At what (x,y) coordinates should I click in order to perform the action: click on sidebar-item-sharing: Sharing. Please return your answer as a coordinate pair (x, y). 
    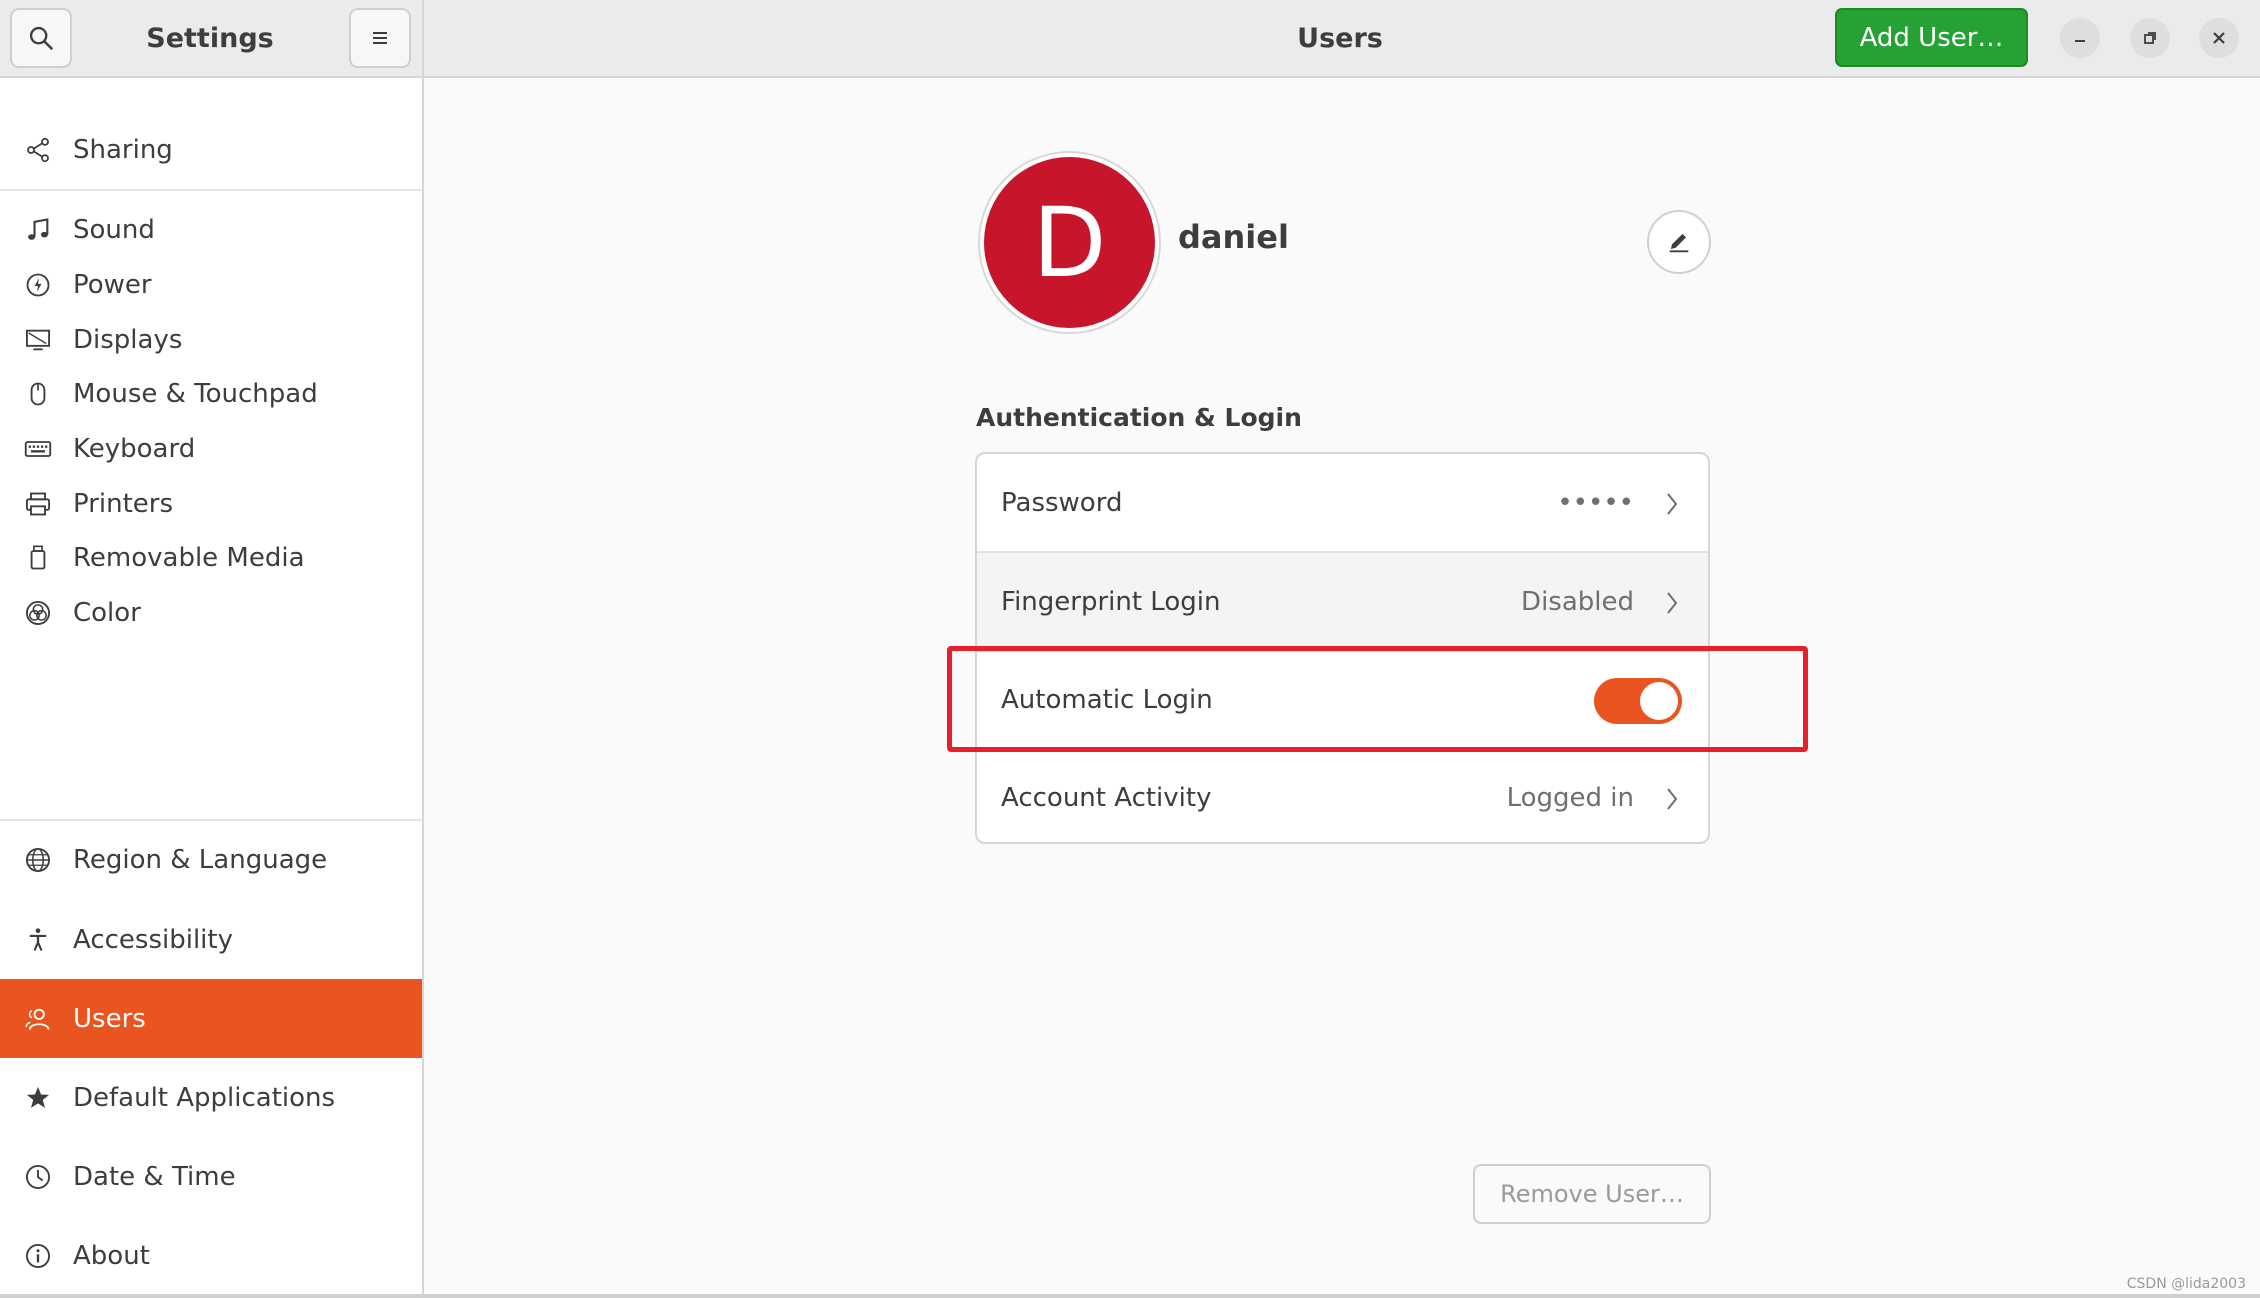
    Looking at the image, I should click on (211, 149).